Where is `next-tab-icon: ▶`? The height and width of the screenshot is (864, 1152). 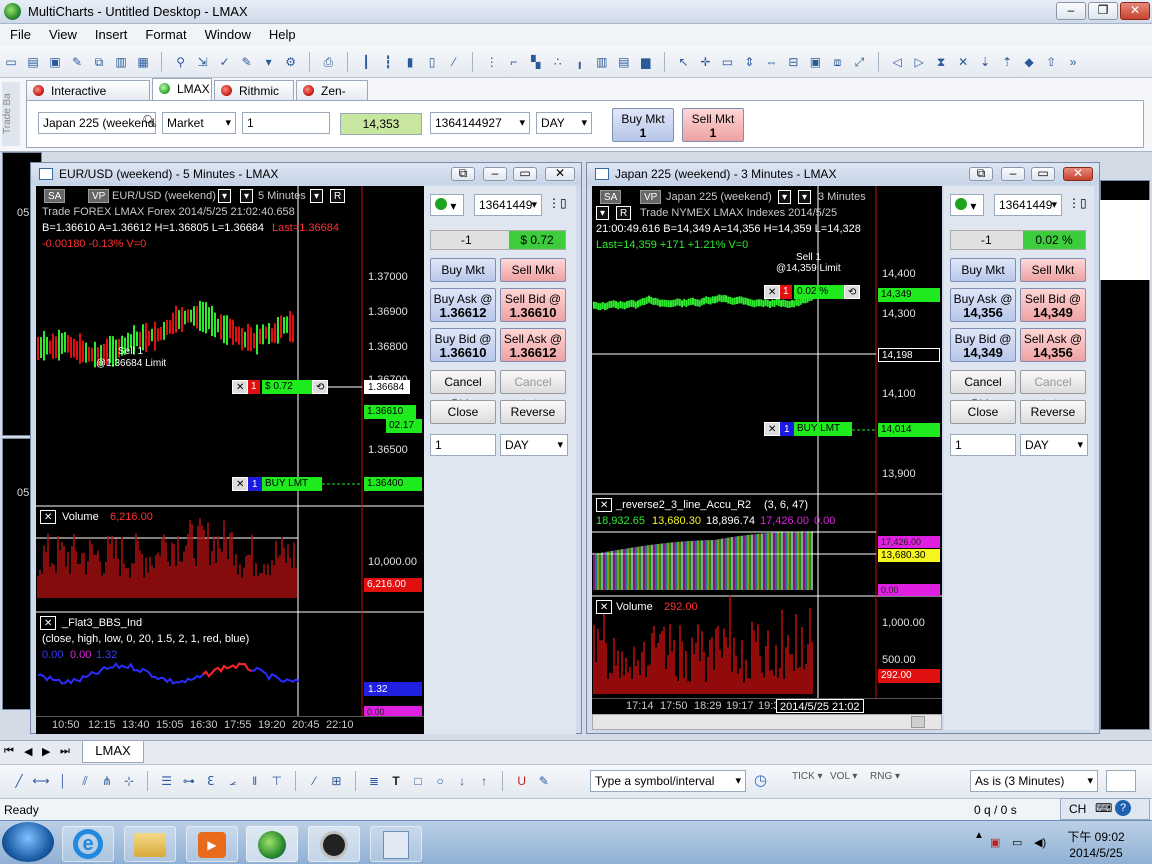
next-tab-icon: ▶ is located at coordinates (46, 751).